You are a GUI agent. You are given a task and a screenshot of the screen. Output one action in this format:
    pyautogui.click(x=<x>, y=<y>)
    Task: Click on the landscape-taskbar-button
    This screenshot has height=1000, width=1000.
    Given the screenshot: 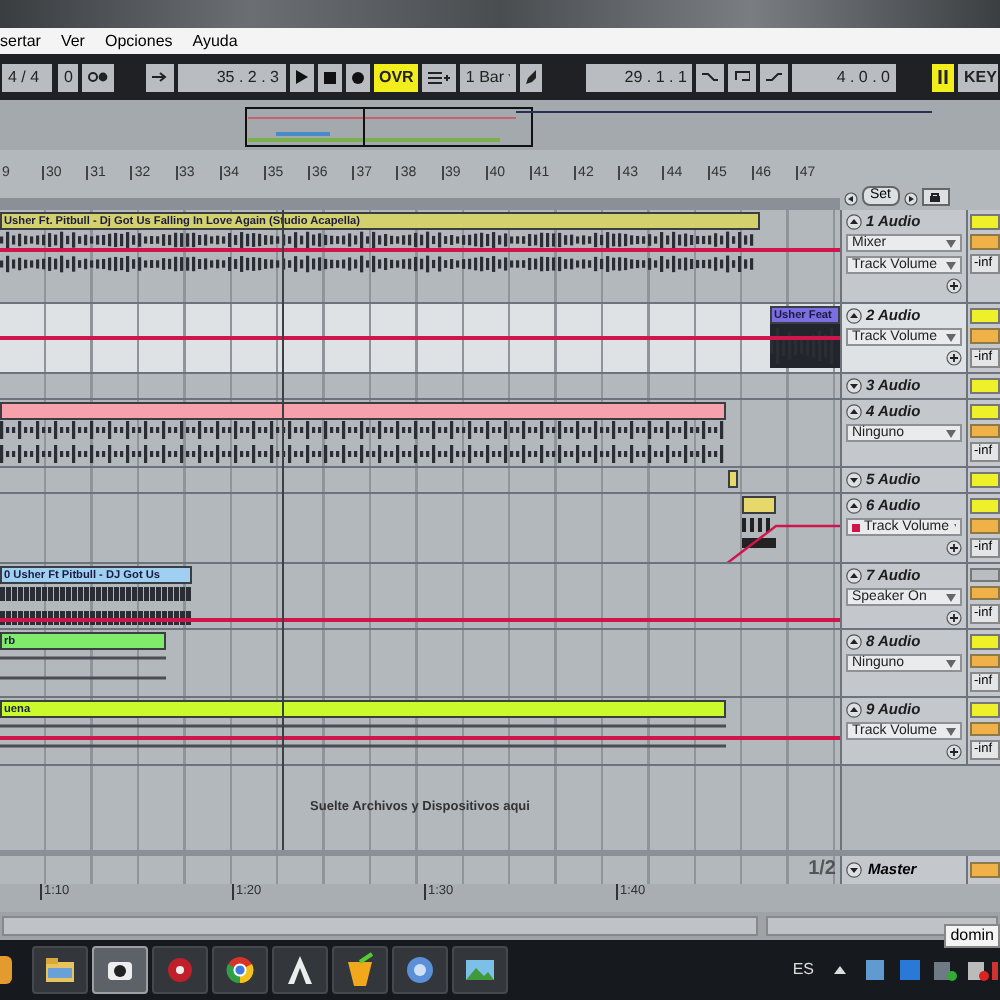 What is the action you would take?
    pyautogui.click(x=480, y=970)
    